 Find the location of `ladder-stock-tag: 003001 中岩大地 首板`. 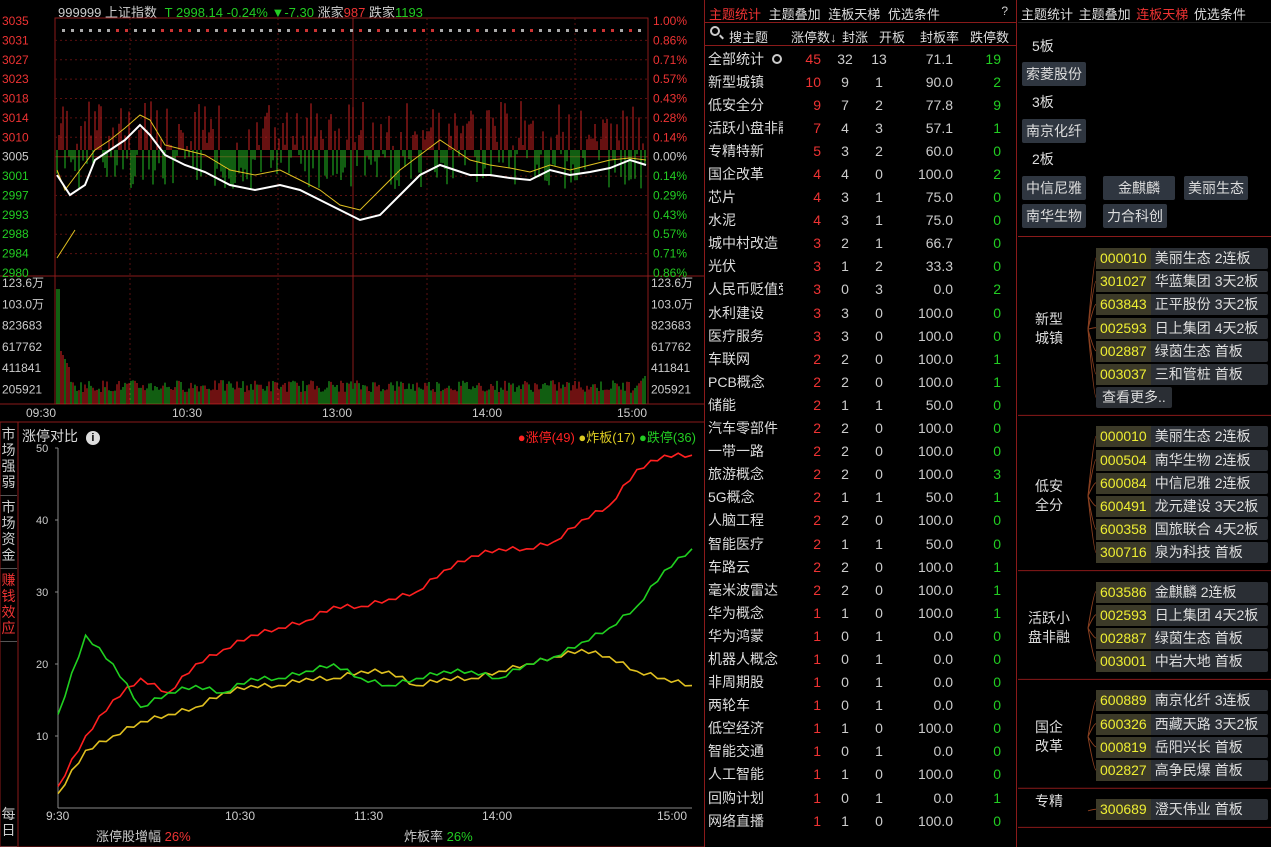

ladder-stock-tag: 003001 中岩大地 首板 is located at coordinates (1182, 662).